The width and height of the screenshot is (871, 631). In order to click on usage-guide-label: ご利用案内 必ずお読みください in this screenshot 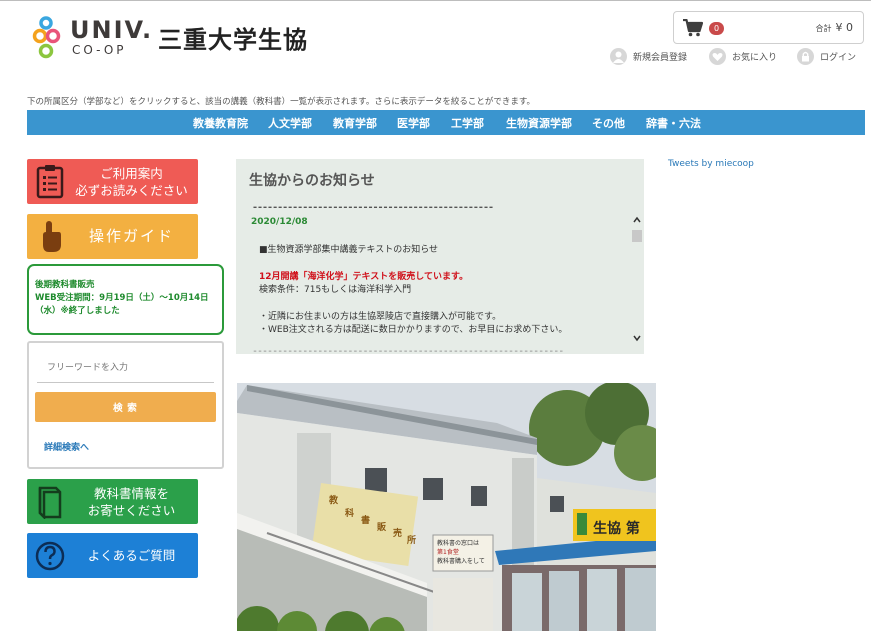, I will do `click(131, 181)`.